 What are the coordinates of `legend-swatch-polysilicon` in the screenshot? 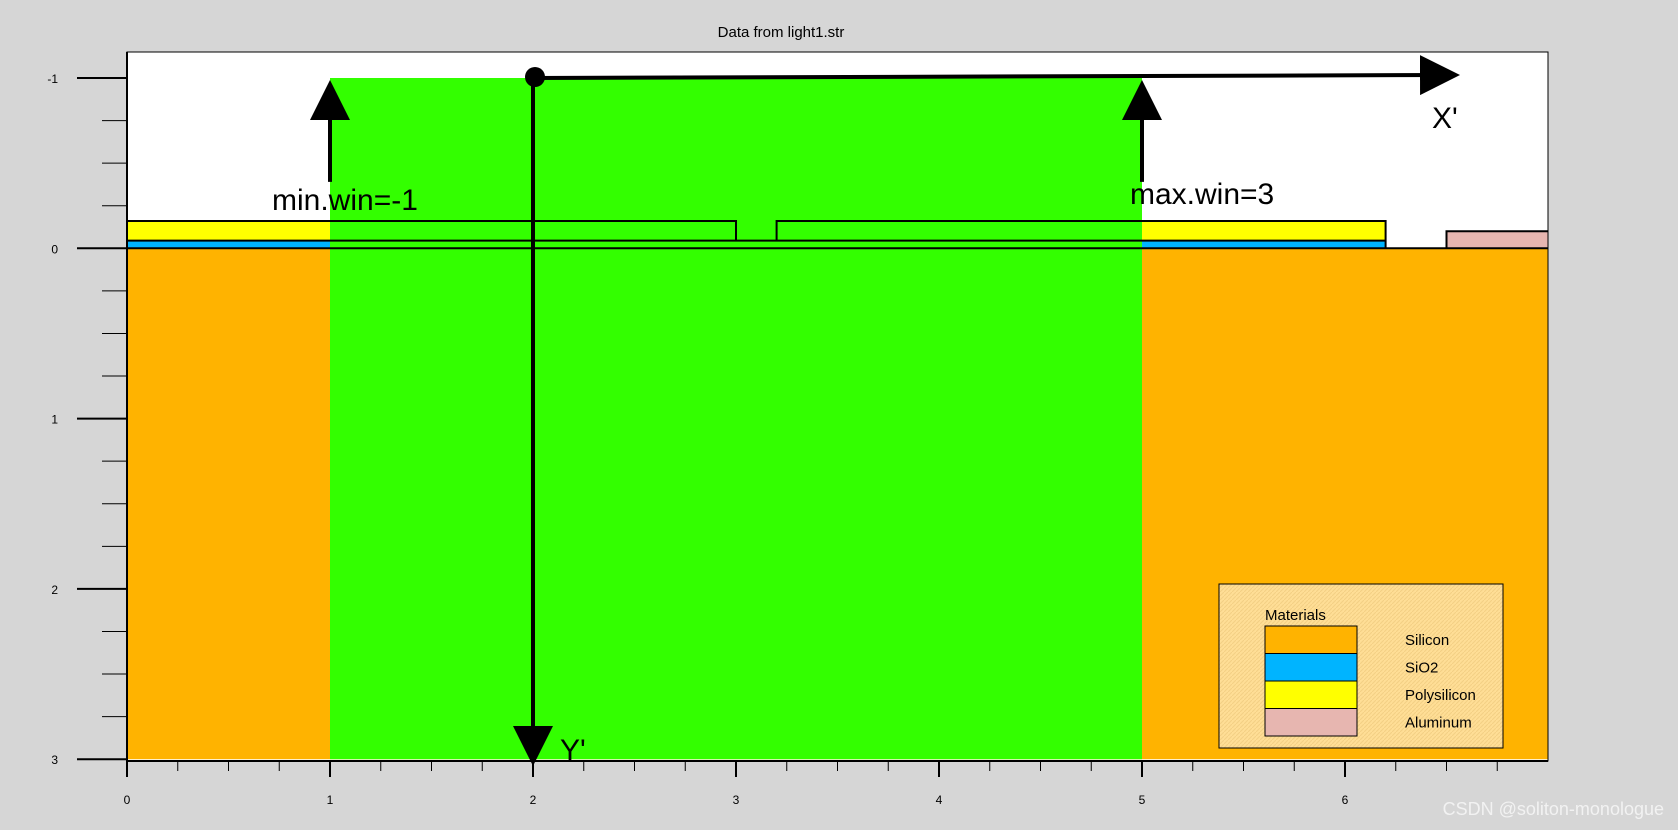 It's located at (1311, 694).